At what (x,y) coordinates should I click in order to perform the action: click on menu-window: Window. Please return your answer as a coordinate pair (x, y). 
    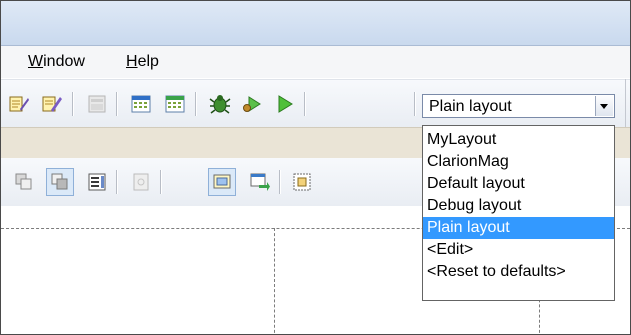
    Looking at the image, I should click on (56, 62).